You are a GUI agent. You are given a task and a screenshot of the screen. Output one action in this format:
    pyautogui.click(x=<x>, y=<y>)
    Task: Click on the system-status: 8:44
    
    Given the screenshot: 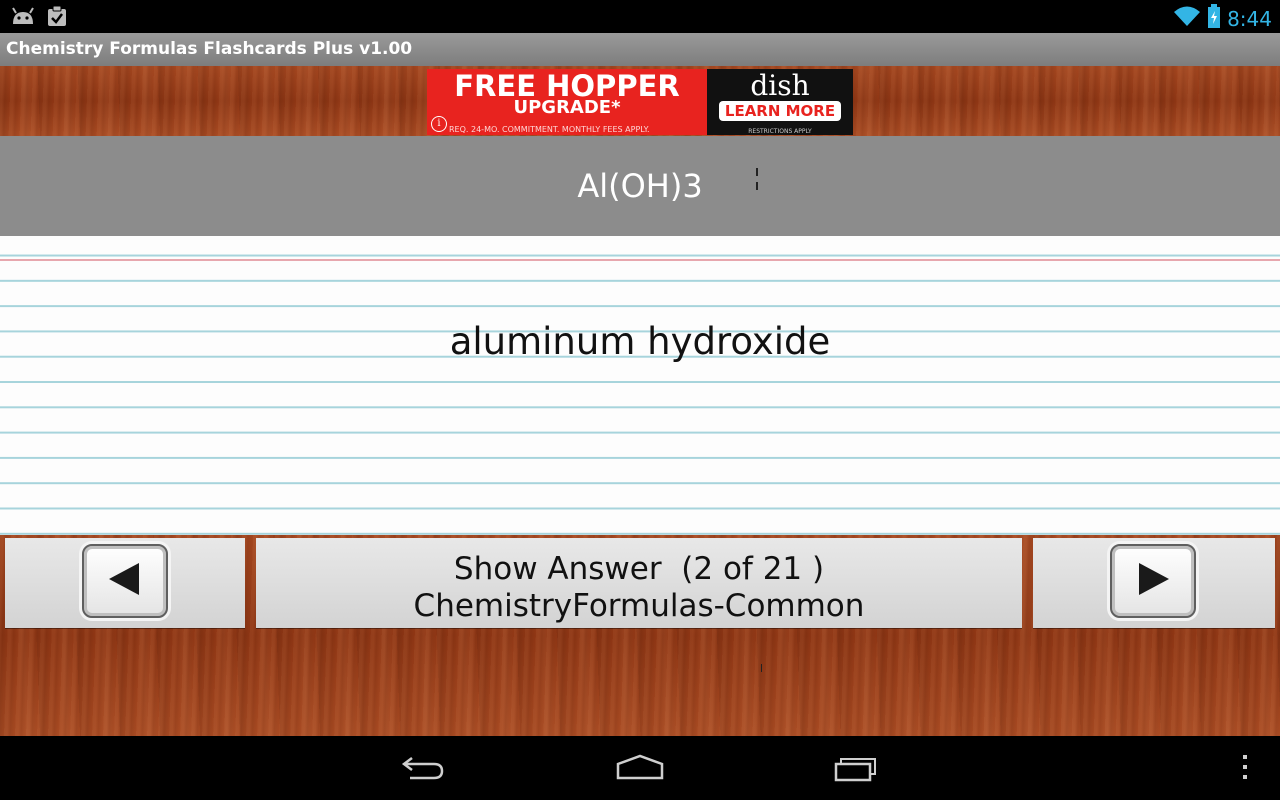 What is the action you would take?
    pyautogui.click(x=1222, y=18)
    